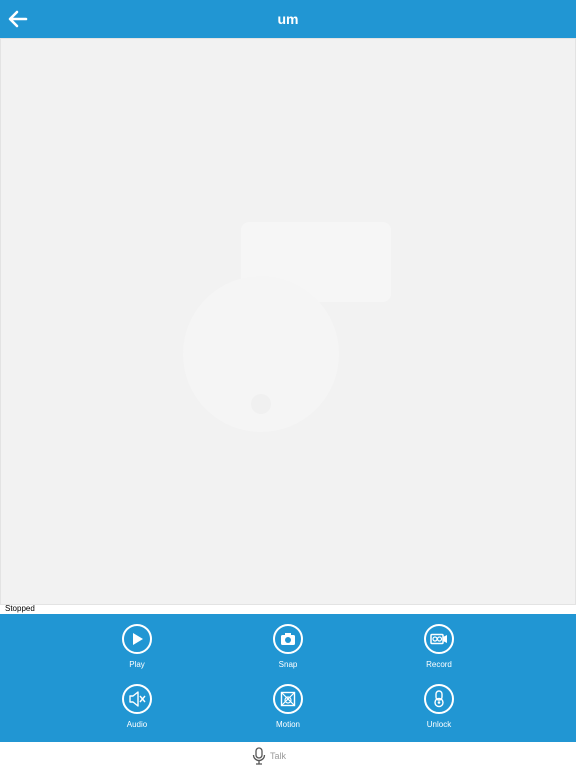 The width and height of the screenshot is (576, 768). I want to click on camera-icon, so click(288, 639).